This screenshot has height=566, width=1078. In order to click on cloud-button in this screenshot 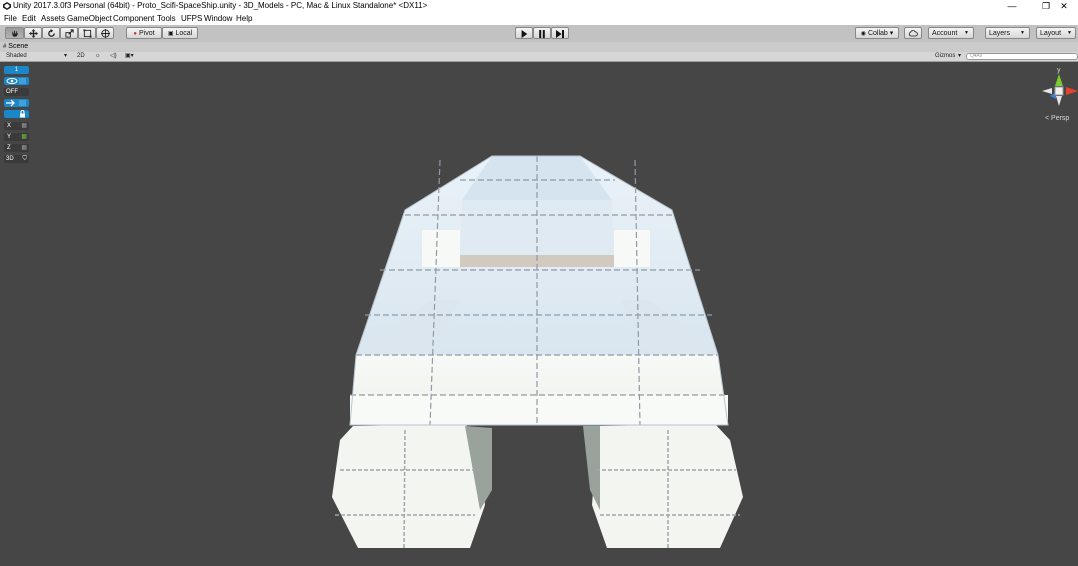, I will do `click(913, 33)`.